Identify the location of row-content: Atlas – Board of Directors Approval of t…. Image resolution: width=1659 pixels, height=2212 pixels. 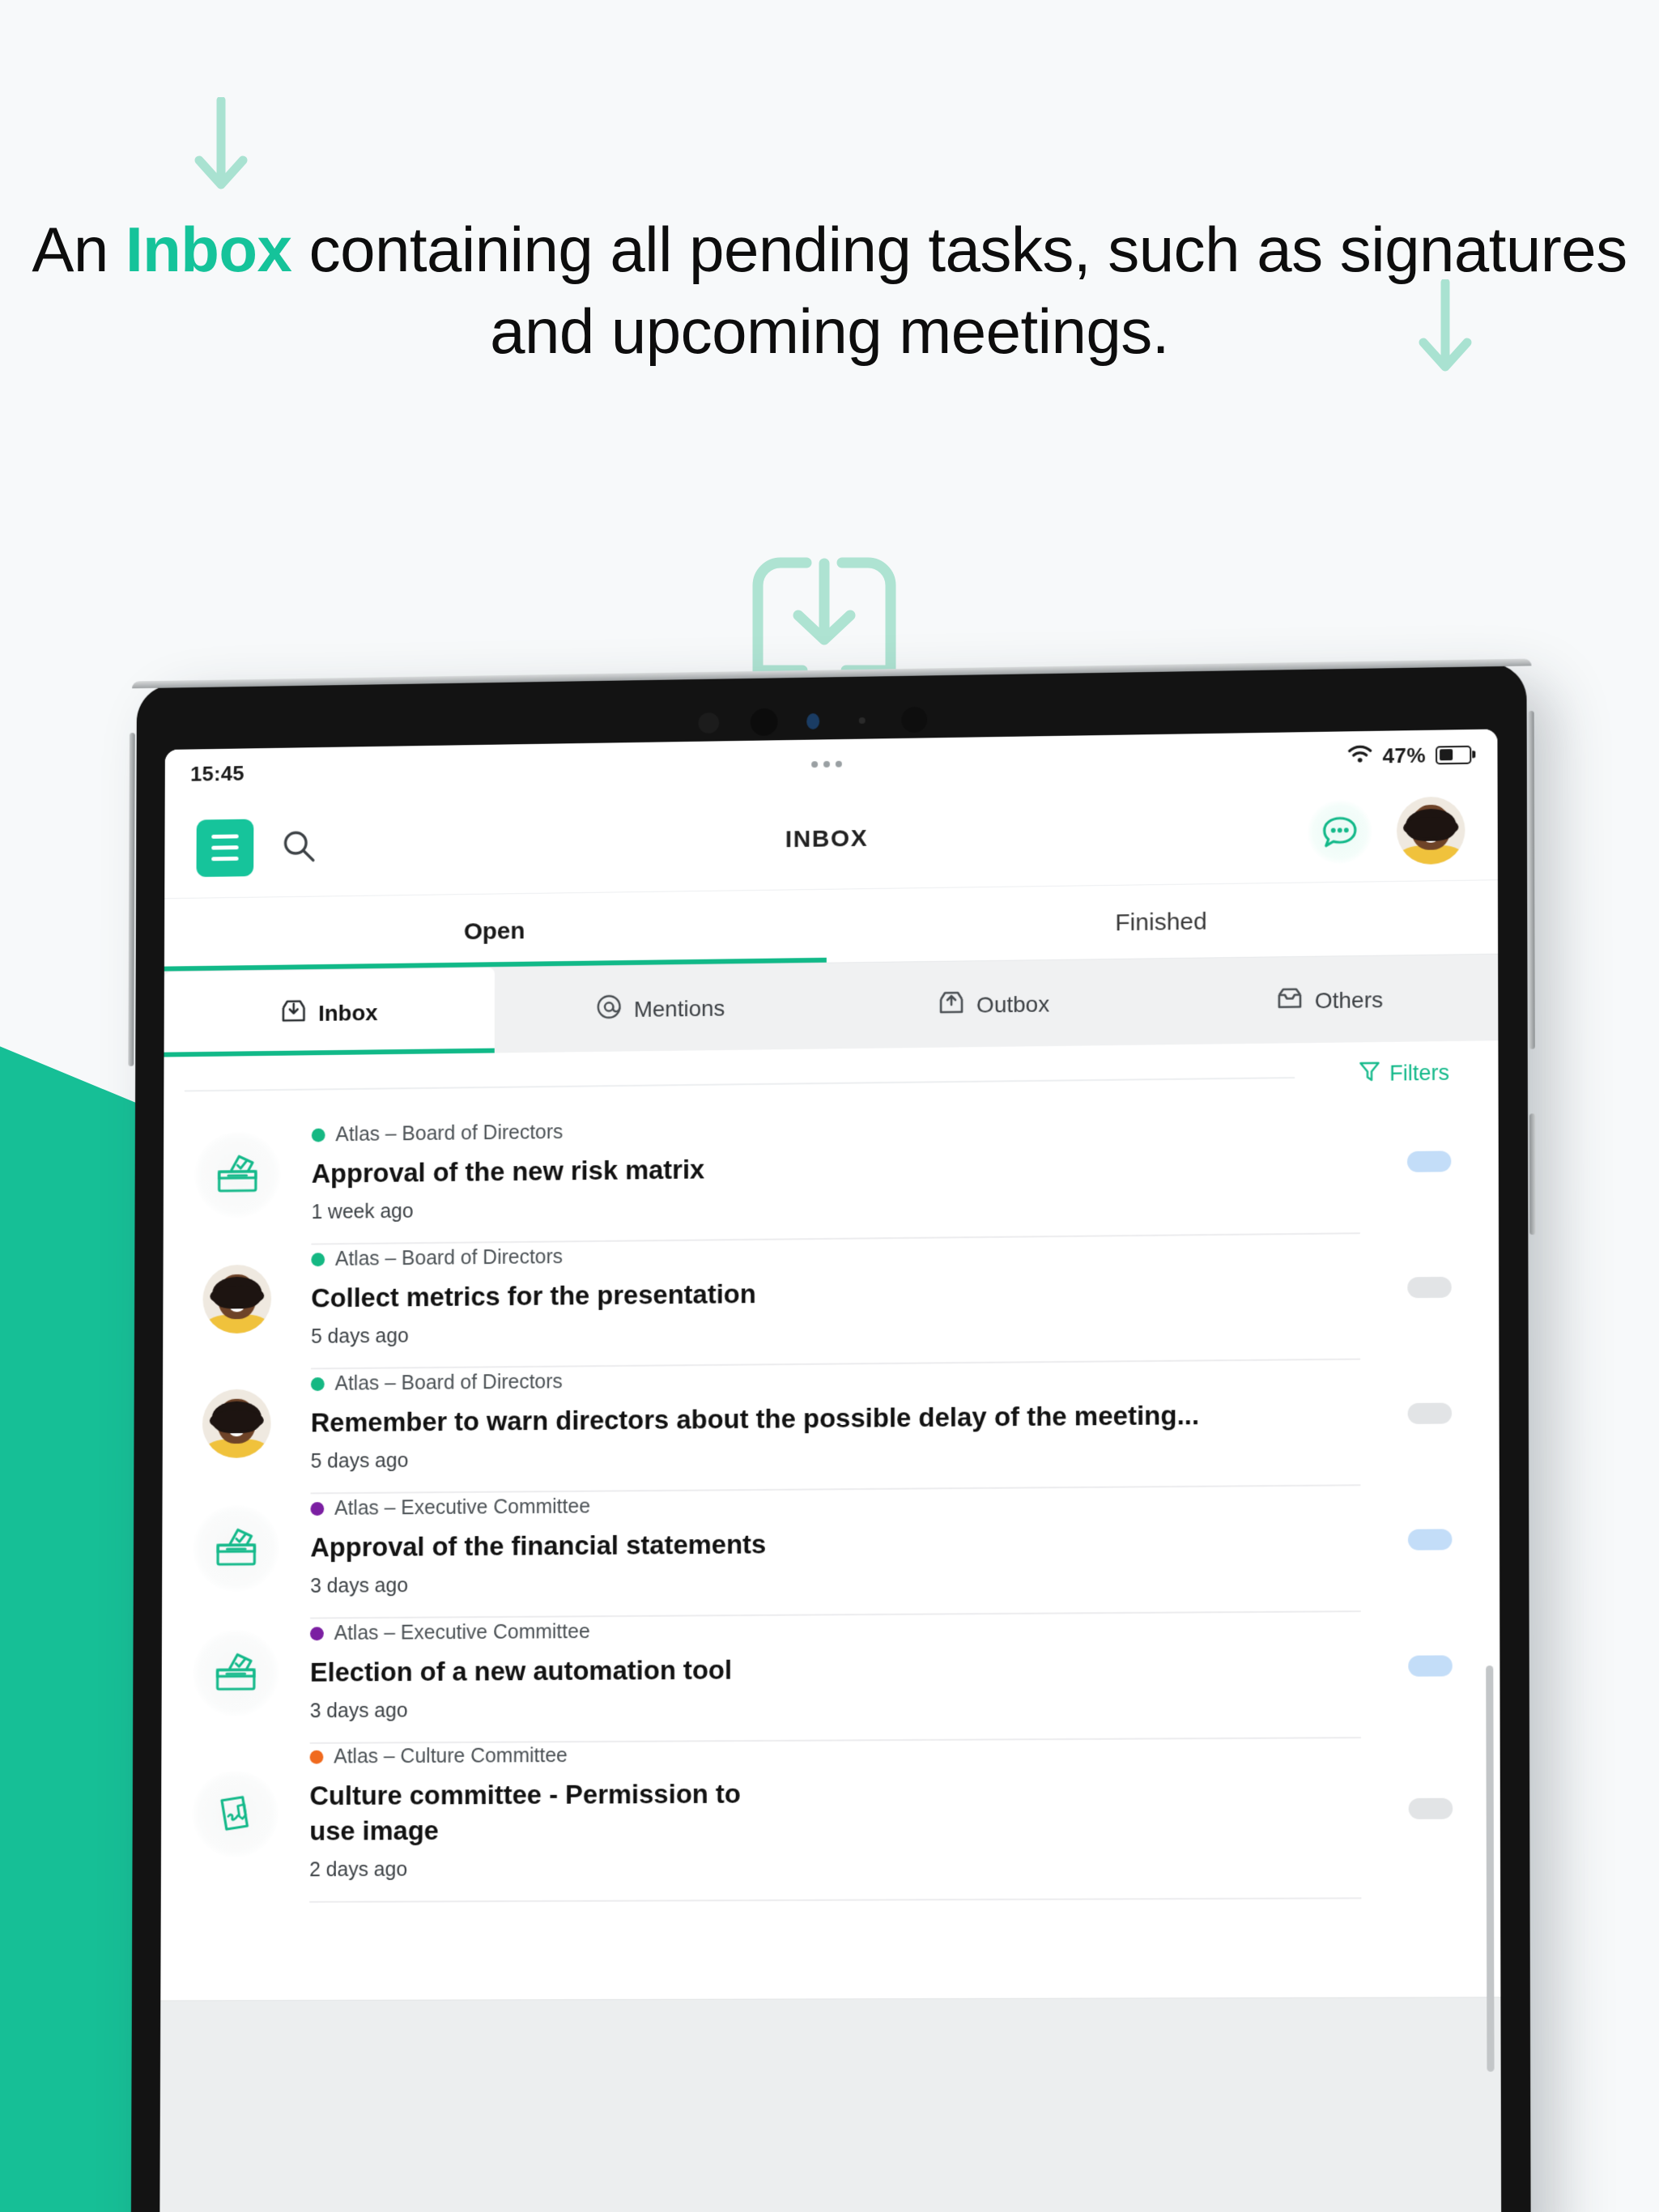
(836, 1168).